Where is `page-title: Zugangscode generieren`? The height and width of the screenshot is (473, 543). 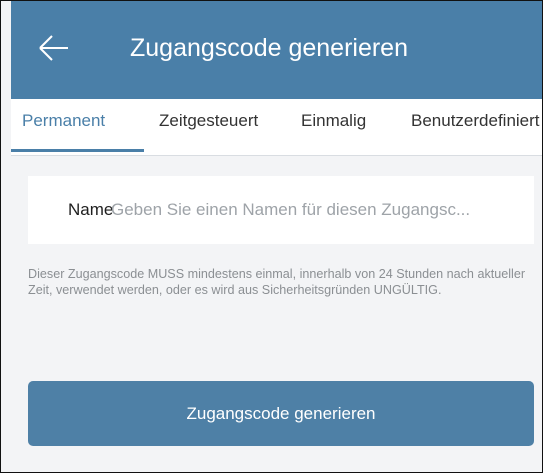
page-title: Zugangscode generieren is located at coordinates (269, 48).